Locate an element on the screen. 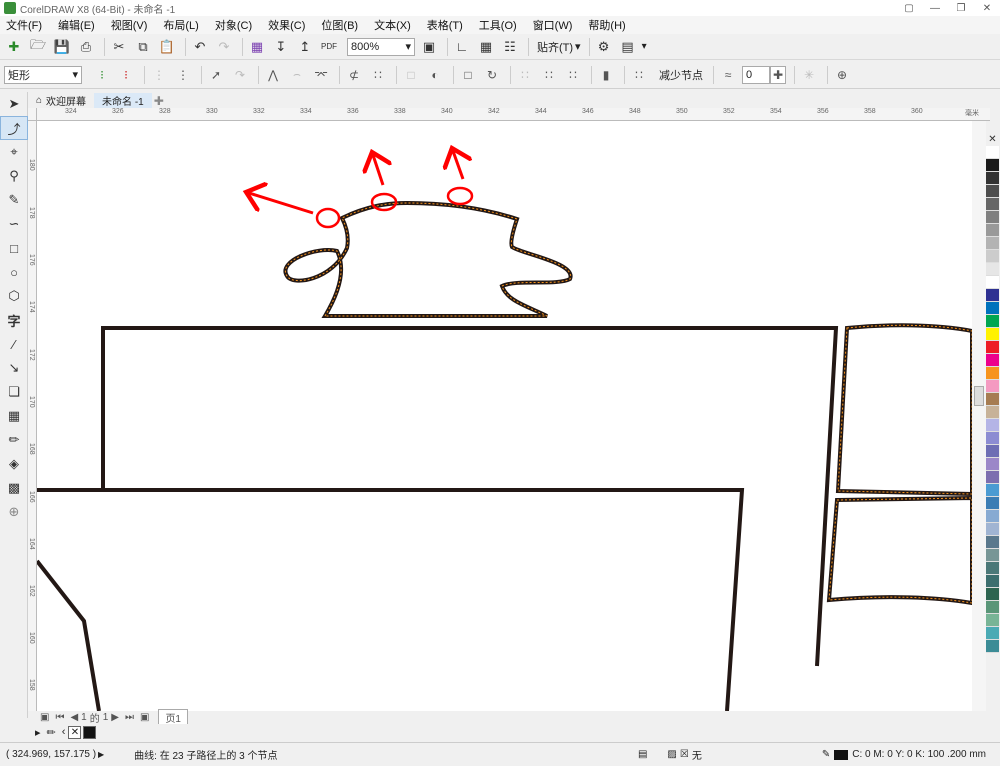 The image size is (1000, 766). menu-text: 文本(X) is located at coordinates (392, 25).